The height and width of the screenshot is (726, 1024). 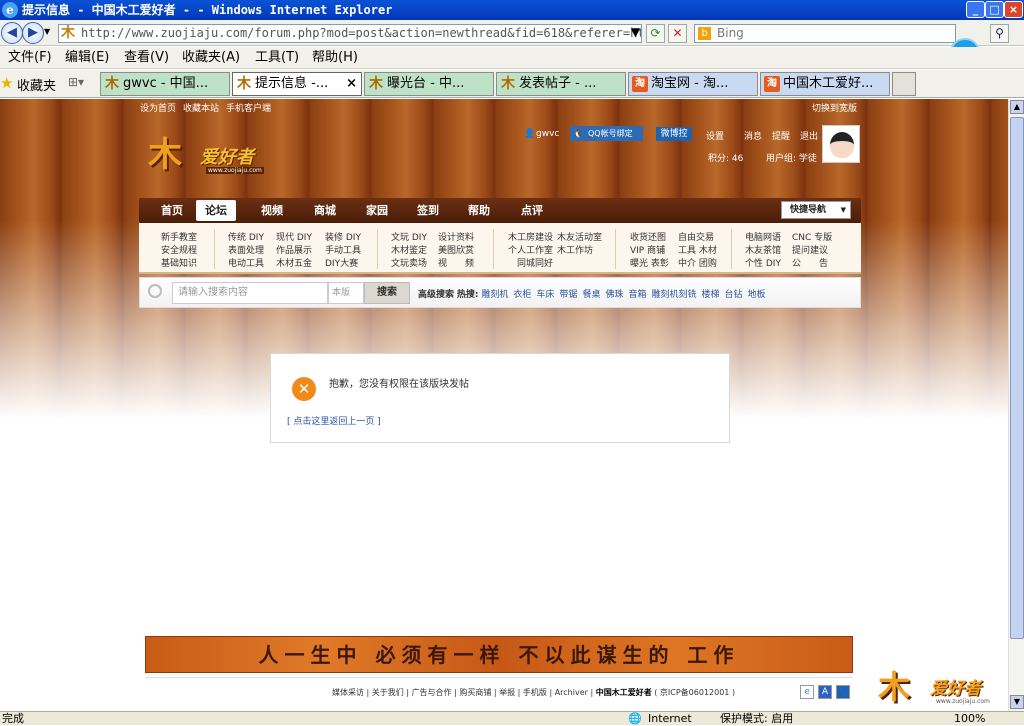 What do you see at coordinates (841, 144) in the screenshot?
I see `avatar` at bounding box center [841, 144].